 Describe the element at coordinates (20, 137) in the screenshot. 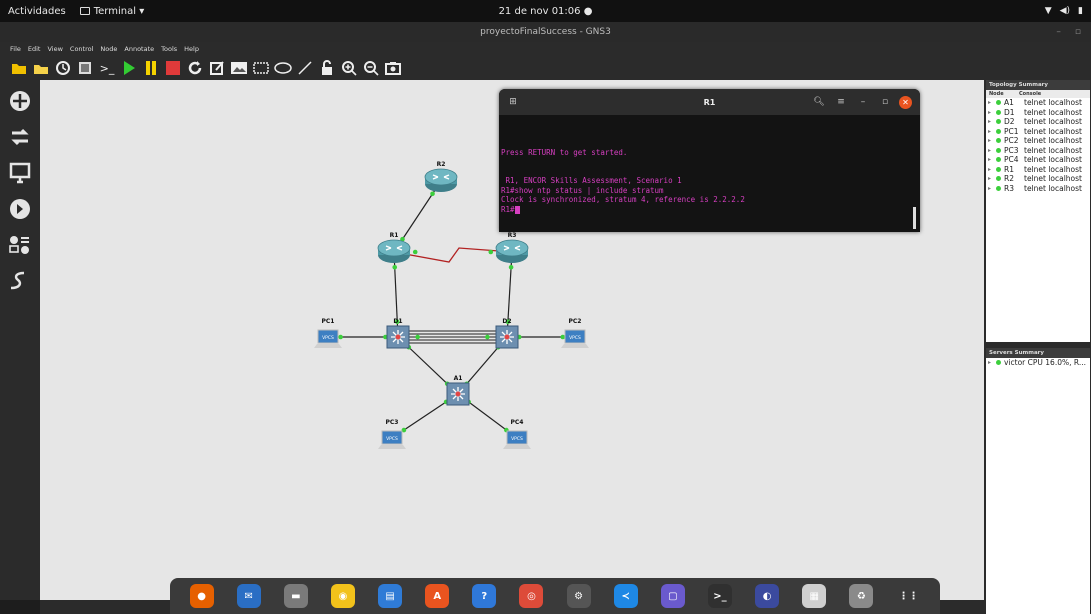

I see `switches-icon` at that location.